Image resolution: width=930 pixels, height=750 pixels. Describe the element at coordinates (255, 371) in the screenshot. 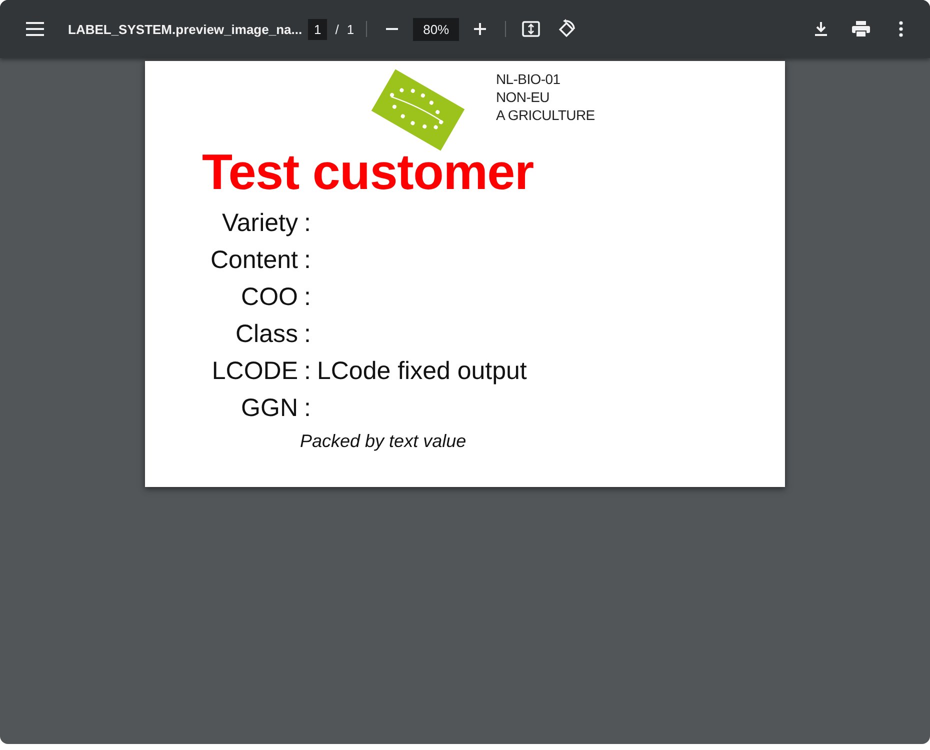

I see `field-label: LCODE` at that location.